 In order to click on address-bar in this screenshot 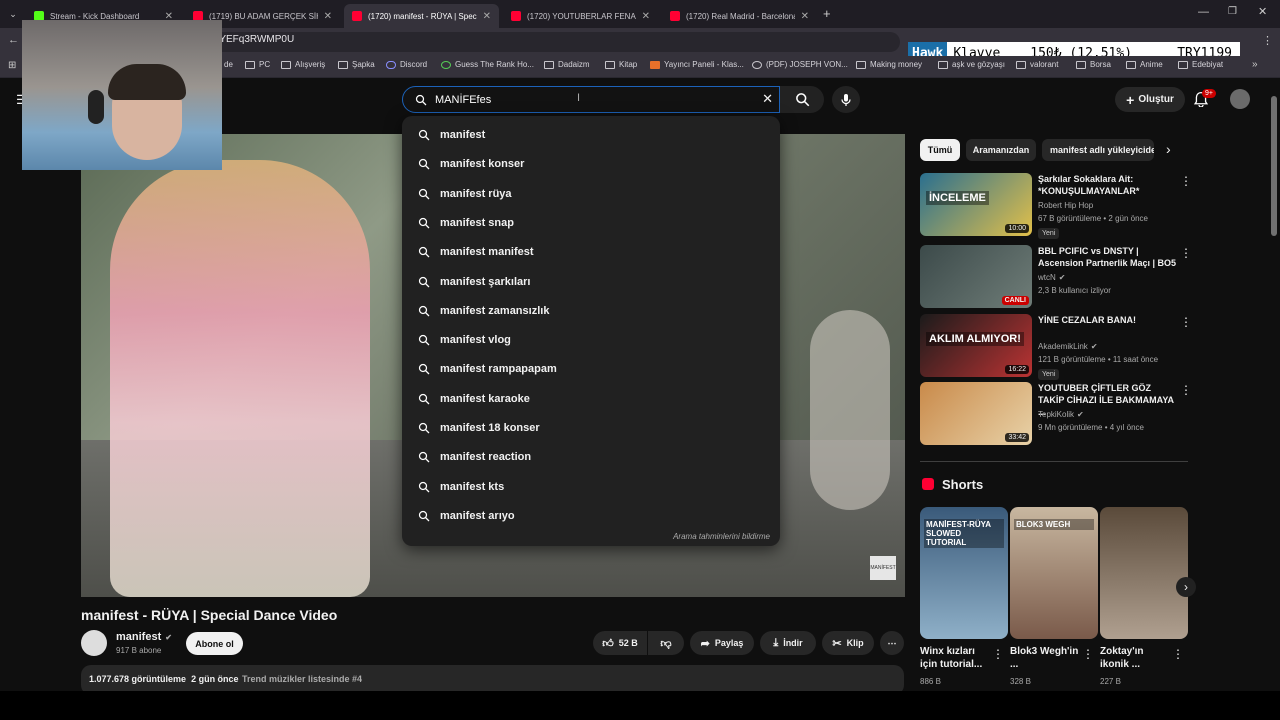, I will do `click(550, 42)`.